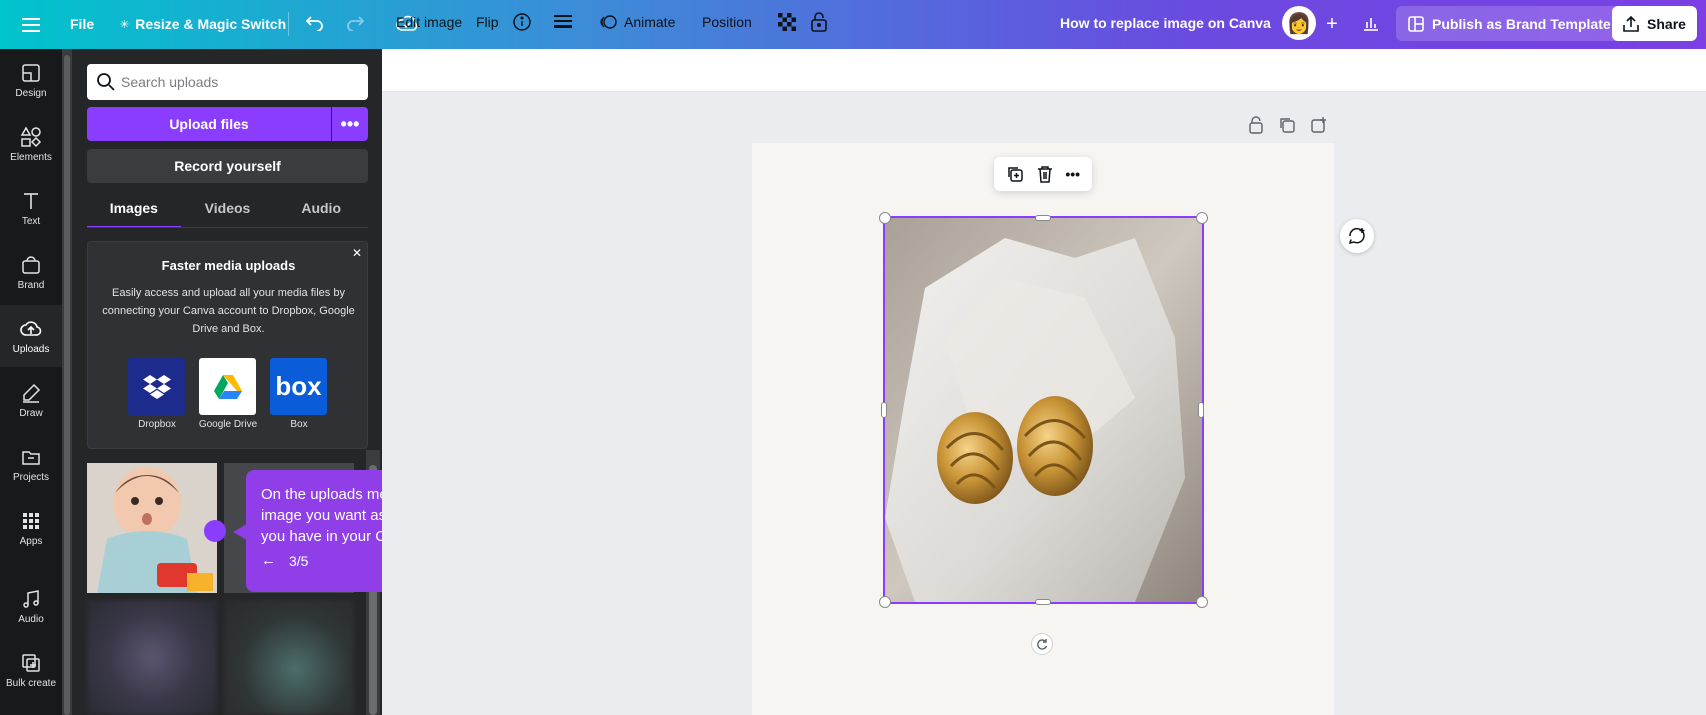 Image resolution: width=1706 pixels, height=715 pixels. Describe the element at coordinates (228, 265) in the screenshot. I see `card-title: Faster media uploads` at that location.